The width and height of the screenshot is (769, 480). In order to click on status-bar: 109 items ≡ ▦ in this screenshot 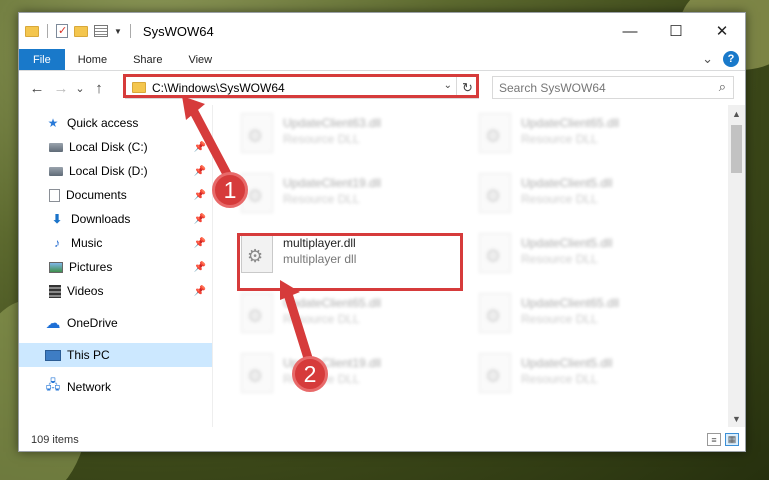, I will do `click(382, 440)`.